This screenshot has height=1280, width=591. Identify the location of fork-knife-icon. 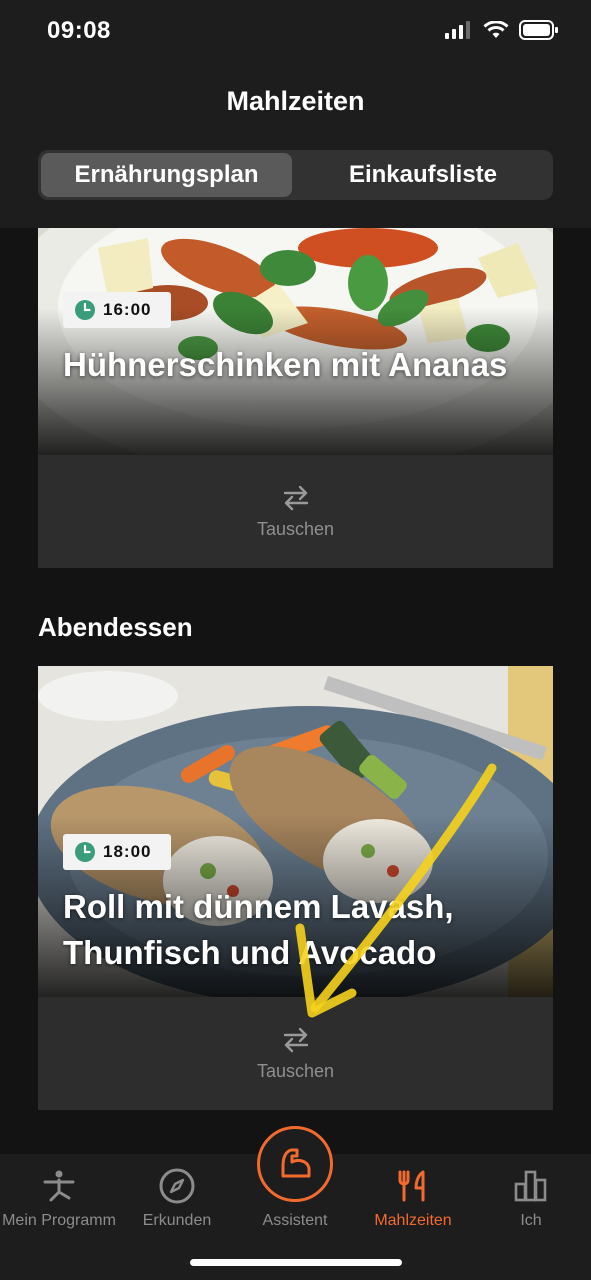
(413, 1186).